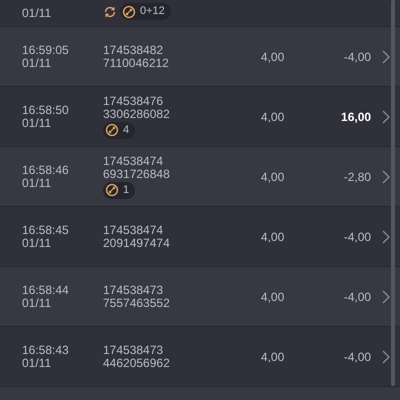 The image size is (400, 400). What do you see at coordinates (133, 101) in the screenshot?
I see `bet-id: 174538476` at bounding box center [133, 101].